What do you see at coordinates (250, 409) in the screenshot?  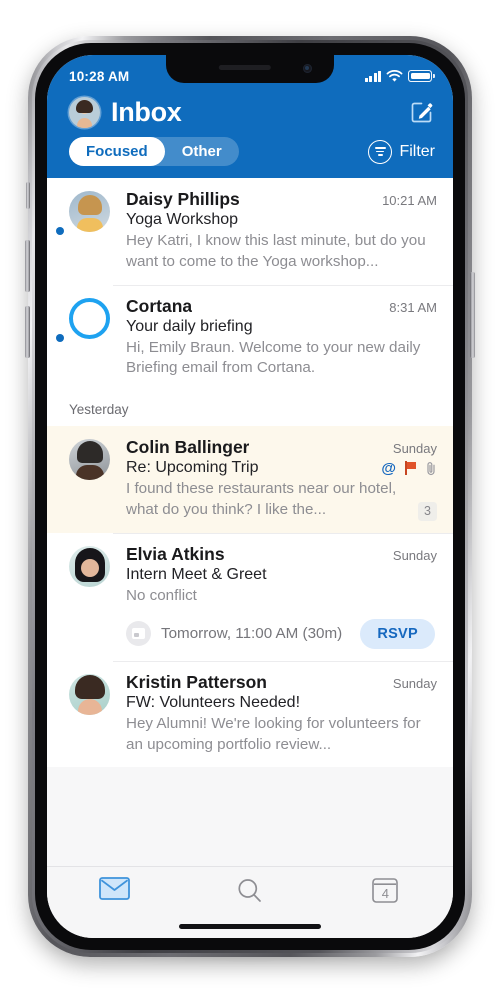 I see `group-header-yesterday: Yesterday` at bounding box center [250, 409].